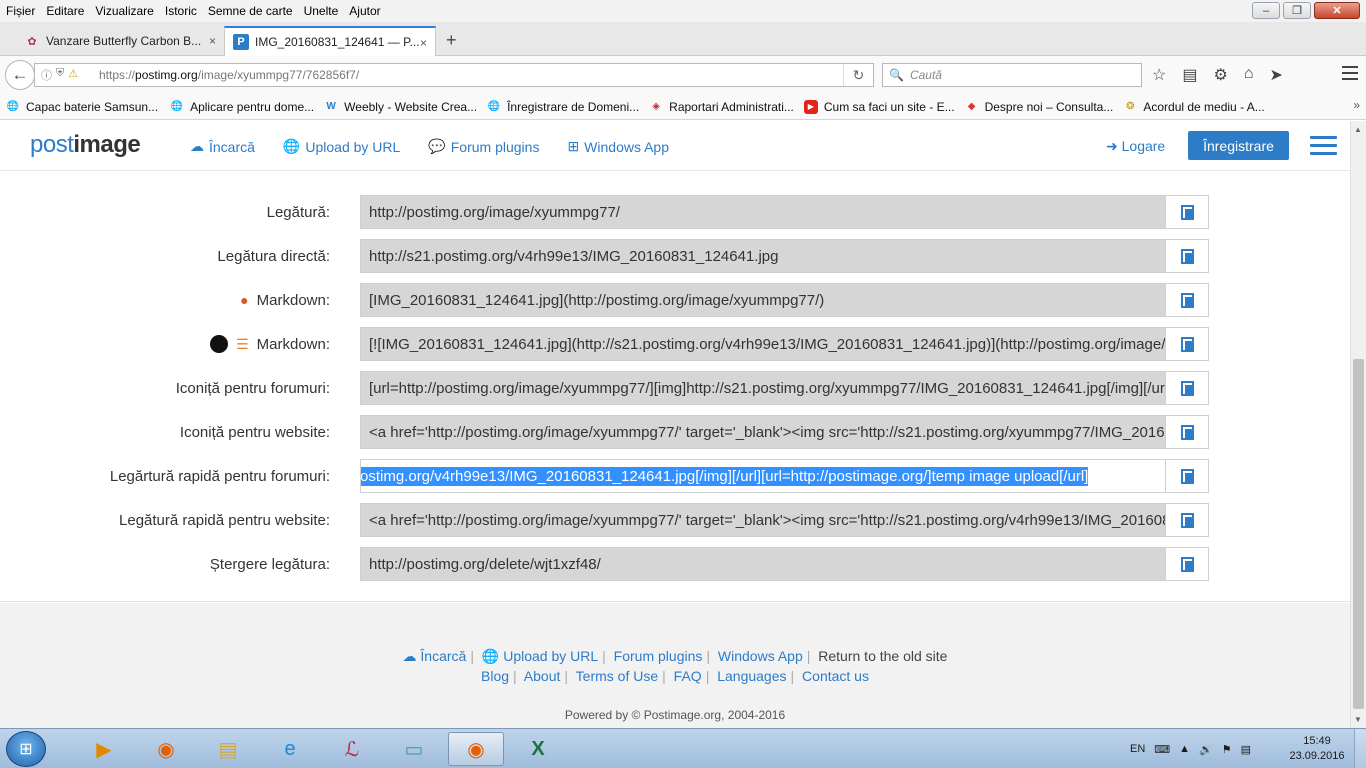 The height and width of the screenshot is (768, 1366). I want to click on site-identity: ⓘ ⛨ ⚠, so click(67, 75).